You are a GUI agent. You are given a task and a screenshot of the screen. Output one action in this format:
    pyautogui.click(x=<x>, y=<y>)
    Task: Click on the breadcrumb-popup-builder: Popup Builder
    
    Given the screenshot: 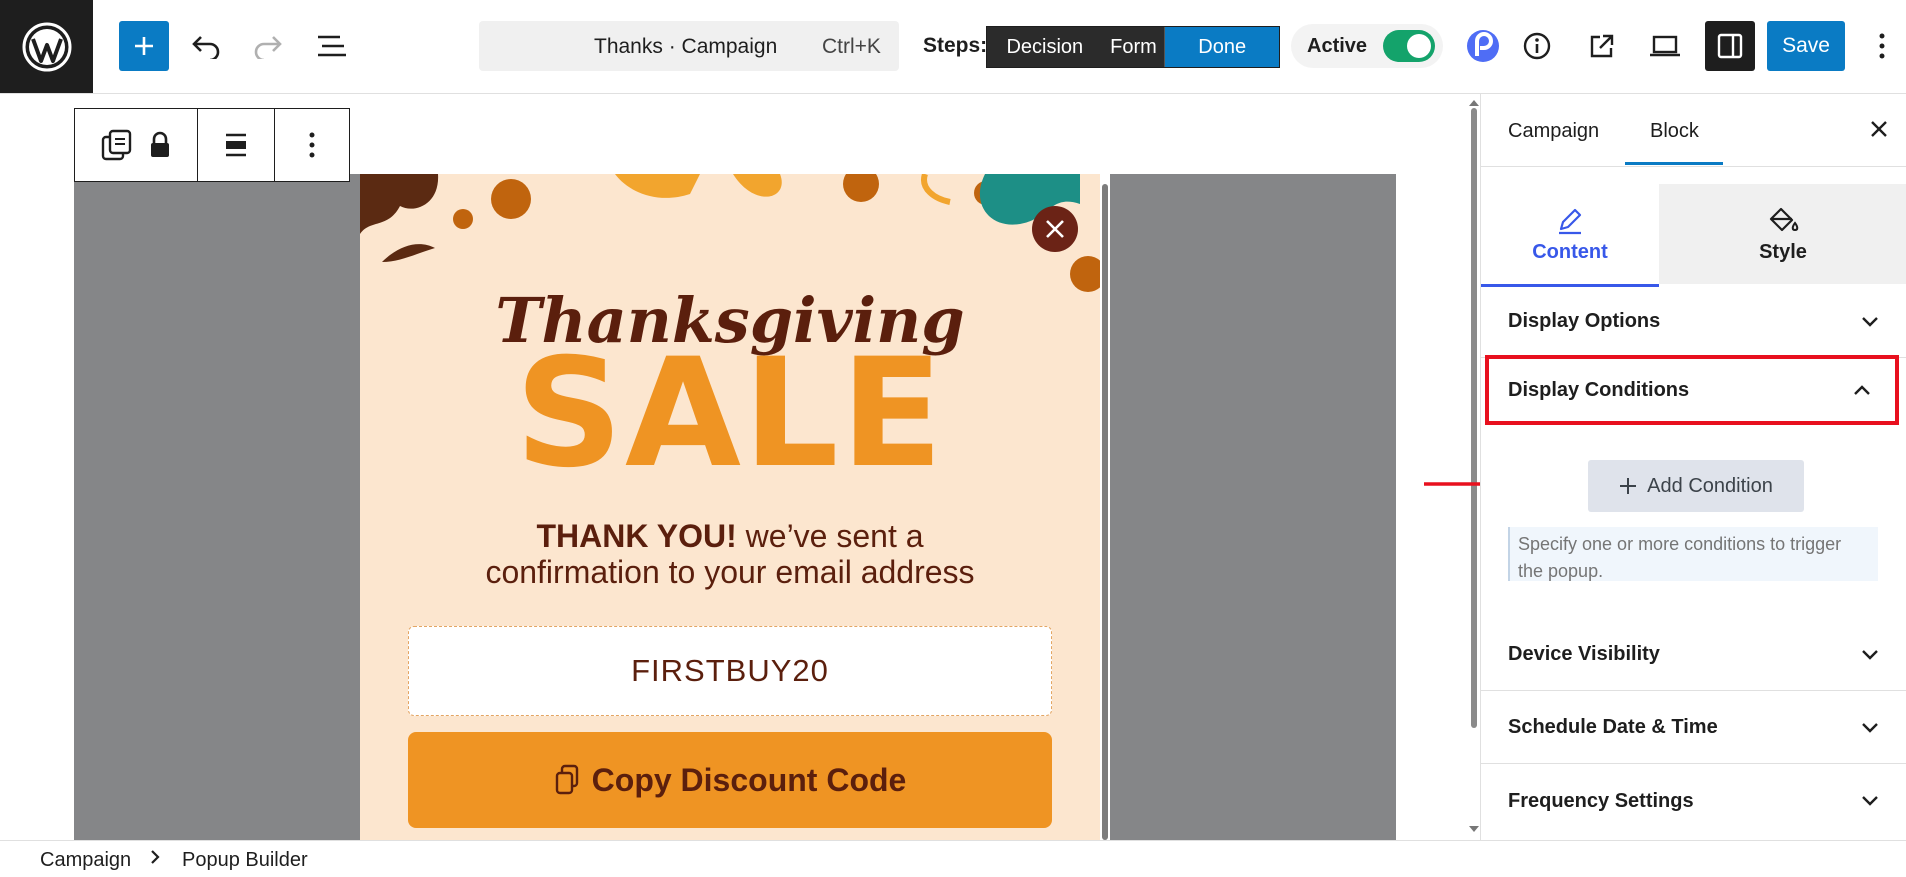 What is the action you would take?
    pyautogui.click(x=245, y=860)
    